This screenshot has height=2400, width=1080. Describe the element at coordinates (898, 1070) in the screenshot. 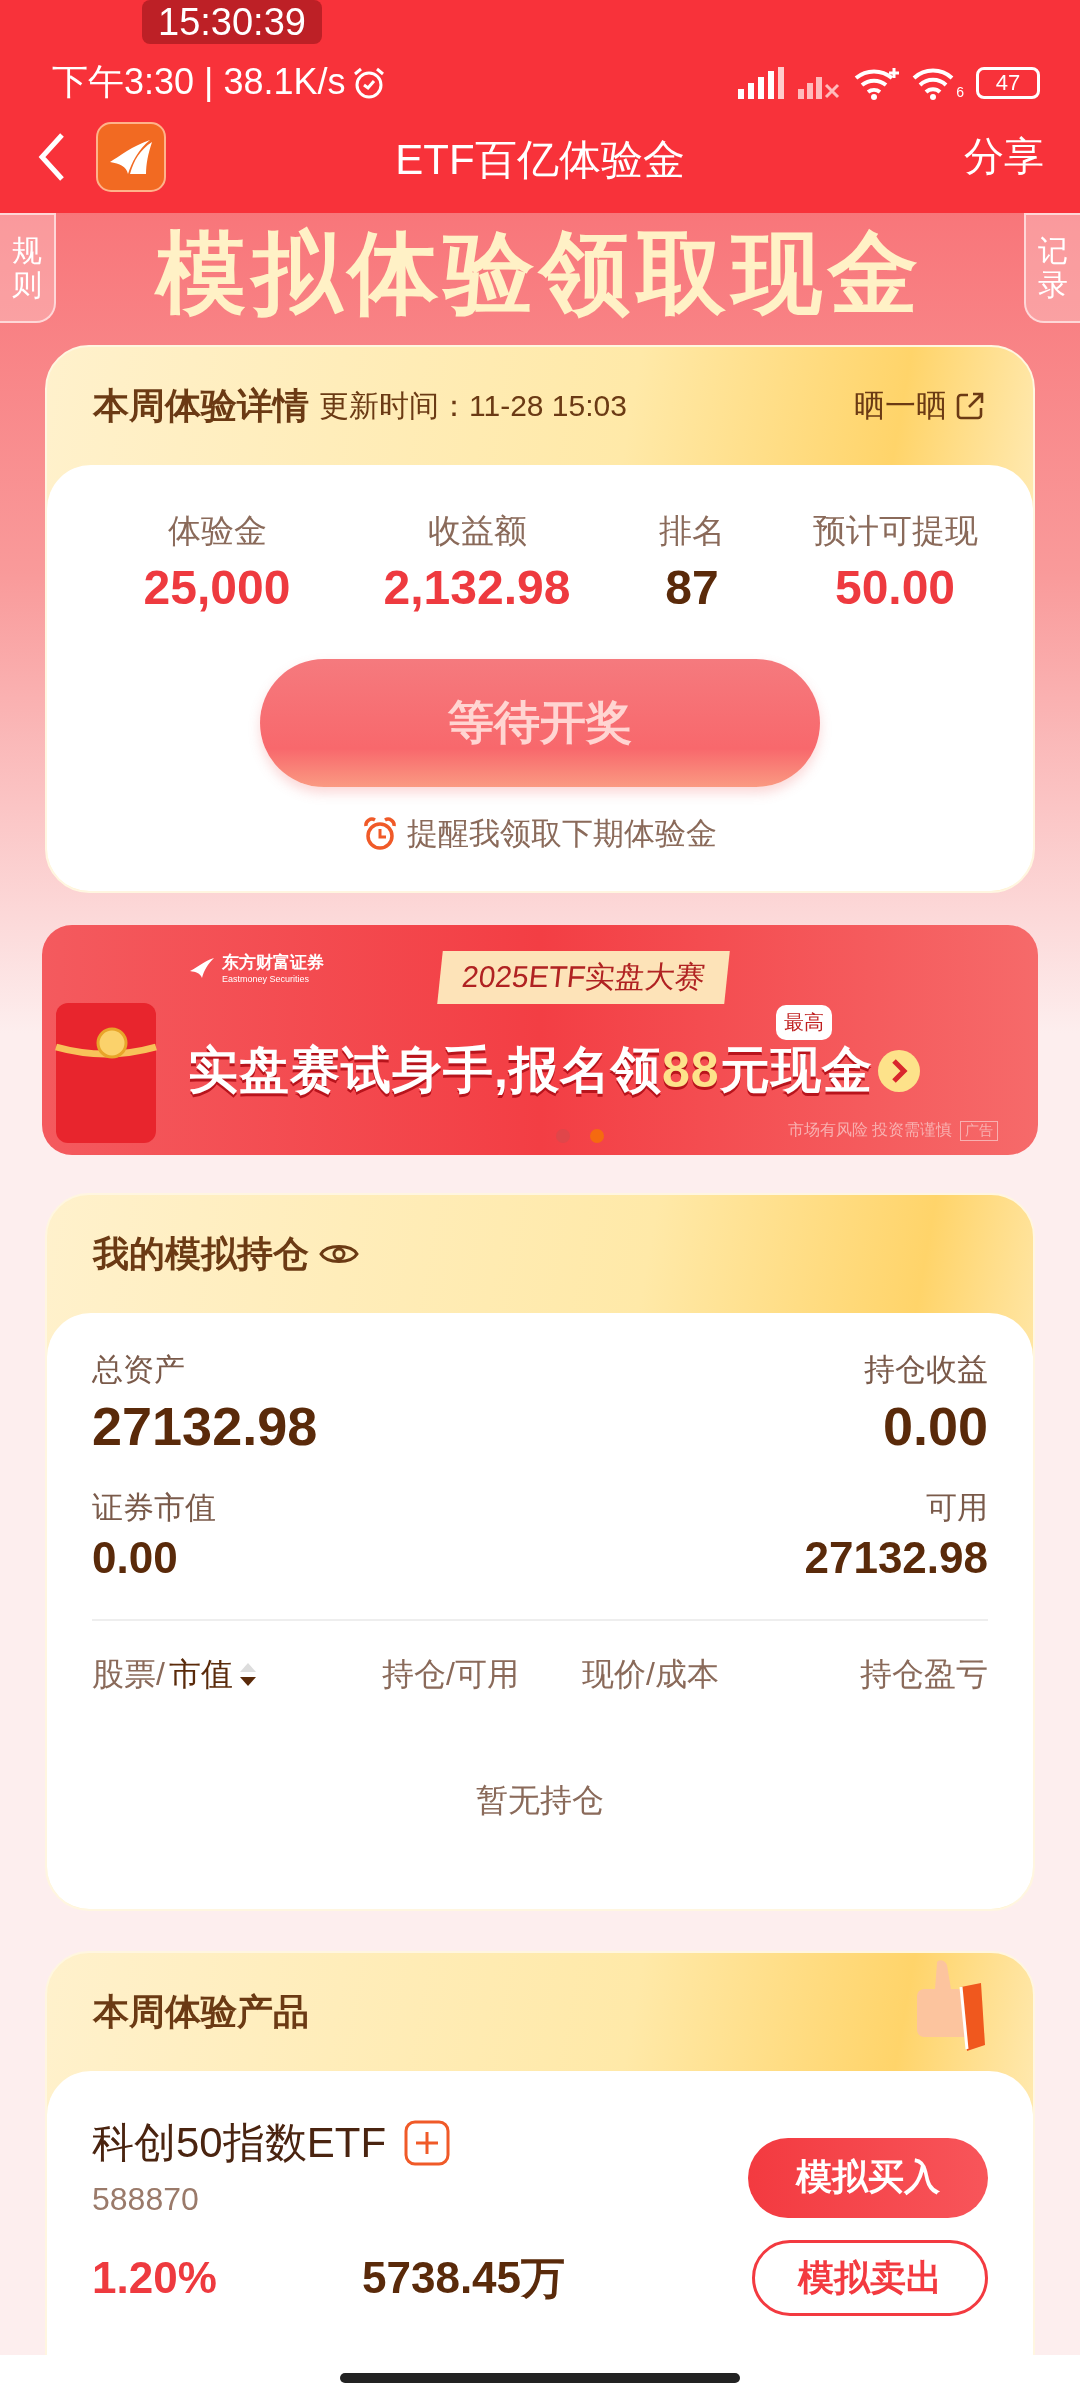

I see `chevron-right-icon` at that location.